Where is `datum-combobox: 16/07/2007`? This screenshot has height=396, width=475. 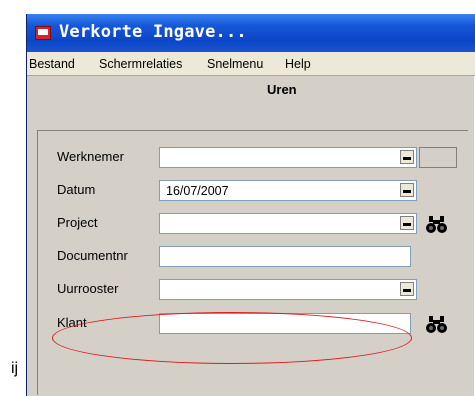 datum-combobox: 16/07/2007 is located at coordinates (288, 190).